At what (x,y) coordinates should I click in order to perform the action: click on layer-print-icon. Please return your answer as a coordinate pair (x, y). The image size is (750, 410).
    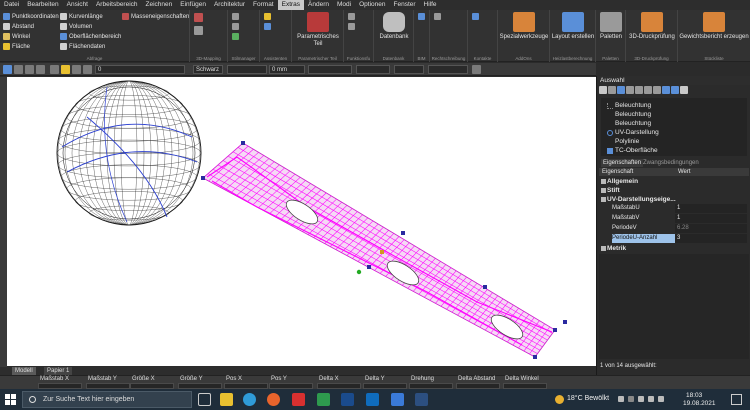
    Looking at the image, I should click on (87, 69).